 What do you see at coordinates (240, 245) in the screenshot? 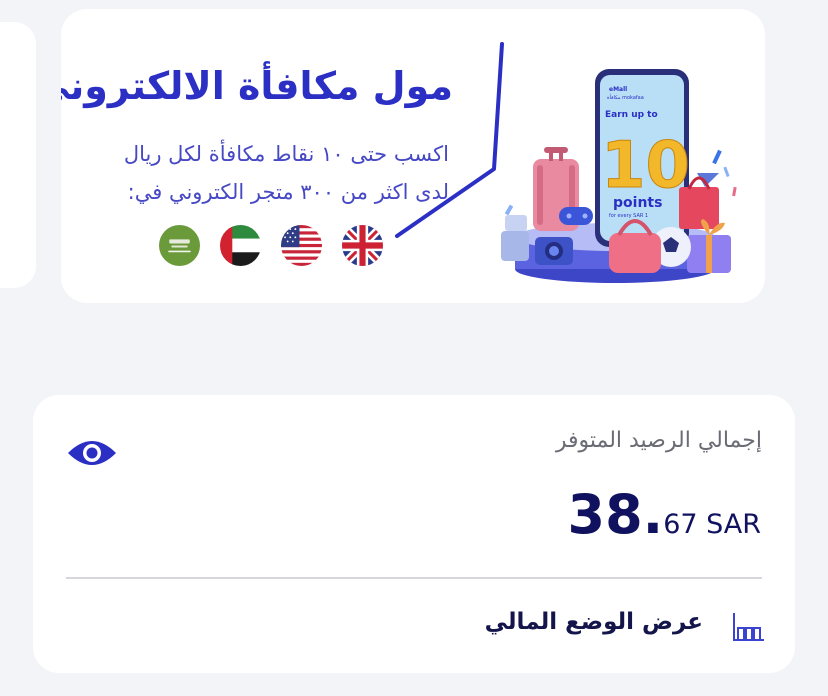
I see `uae-flag-icon` at bounding box center [240, 245].